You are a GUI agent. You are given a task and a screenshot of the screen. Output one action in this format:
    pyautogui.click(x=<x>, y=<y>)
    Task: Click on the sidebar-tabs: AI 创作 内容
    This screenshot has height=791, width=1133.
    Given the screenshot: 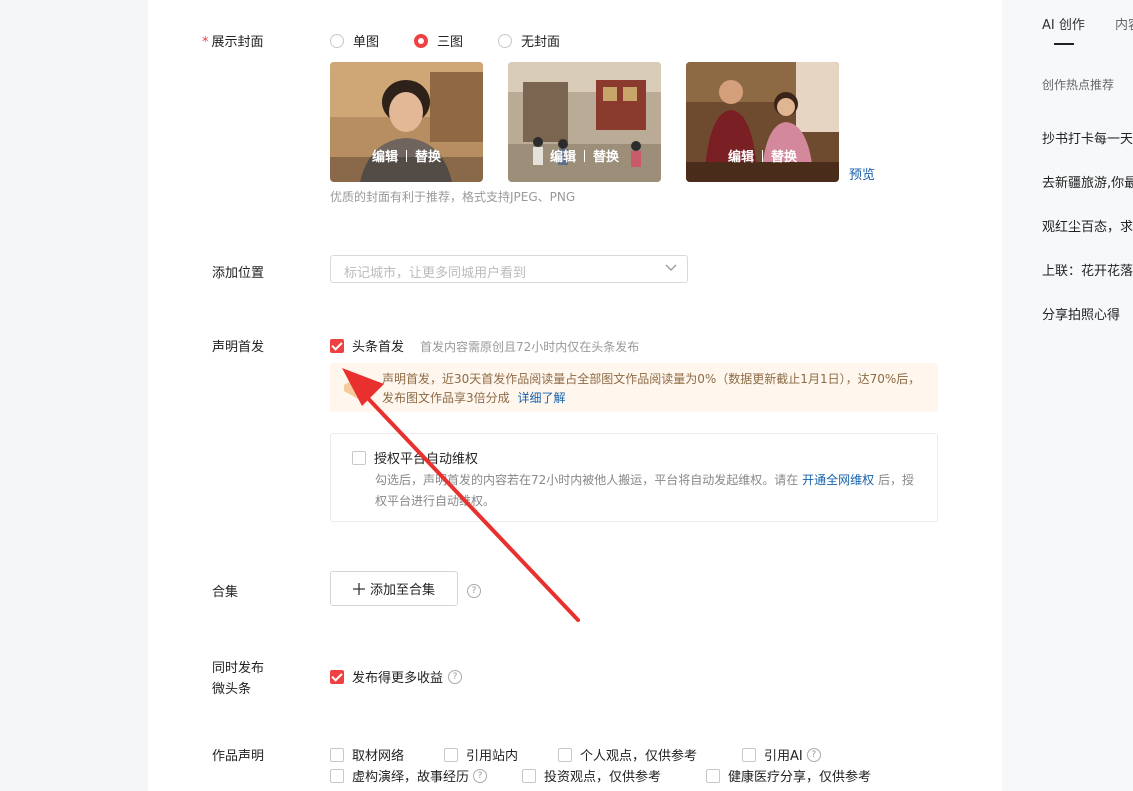 What is the action you would take?
    pyautogui.click(x=1087, y=29)
    